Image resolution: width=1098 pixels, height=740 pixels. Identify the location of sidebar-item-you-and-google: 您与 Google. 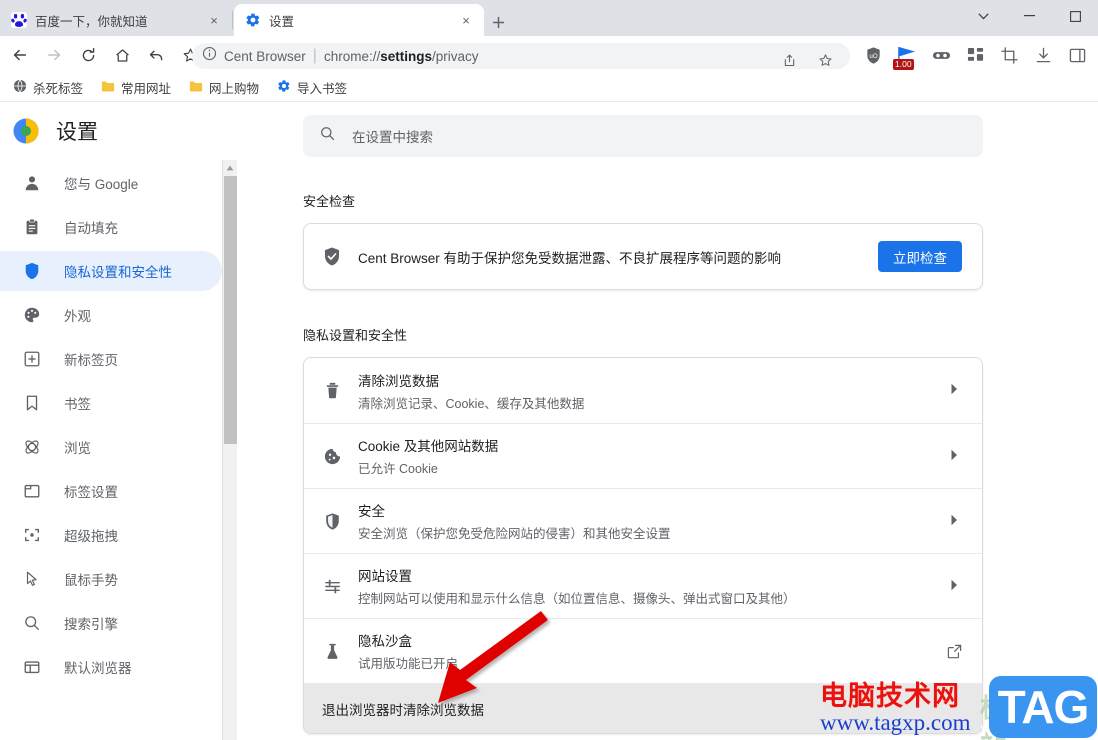
(111, 183).